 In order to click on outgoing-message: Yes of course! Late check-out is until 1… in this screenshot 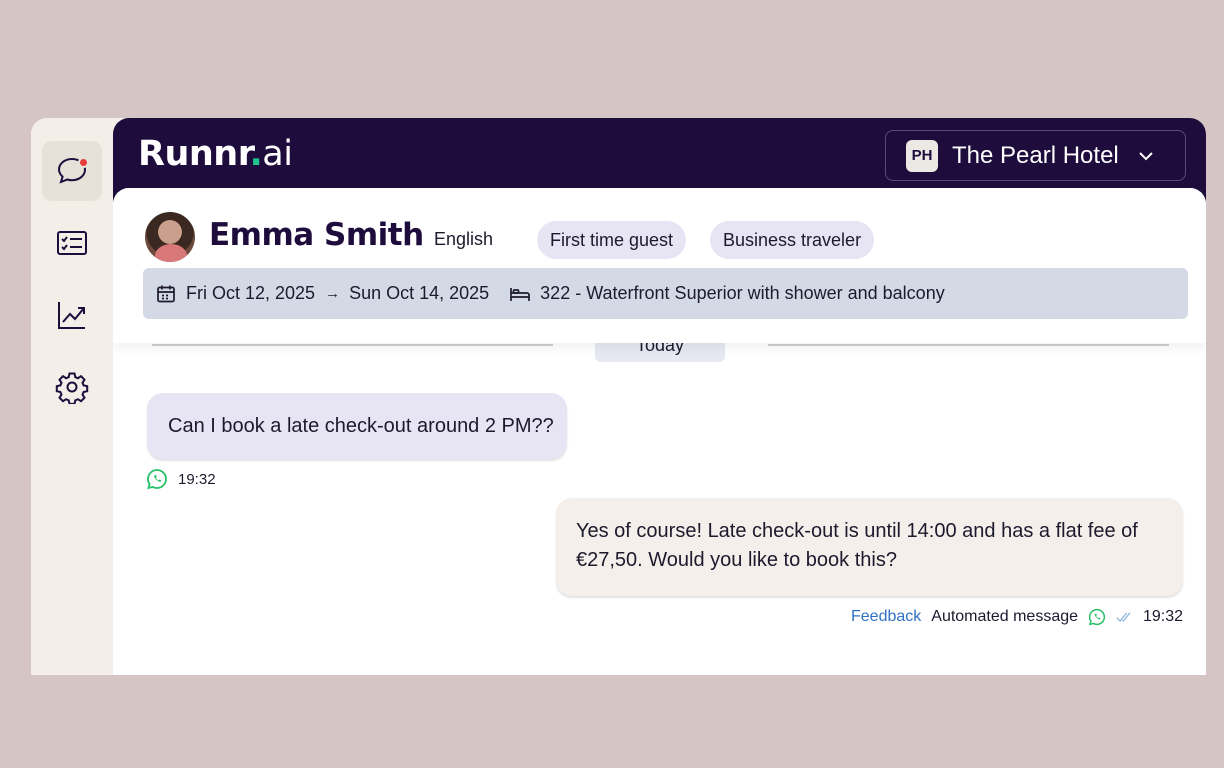, I will do `click(869, 547)`.